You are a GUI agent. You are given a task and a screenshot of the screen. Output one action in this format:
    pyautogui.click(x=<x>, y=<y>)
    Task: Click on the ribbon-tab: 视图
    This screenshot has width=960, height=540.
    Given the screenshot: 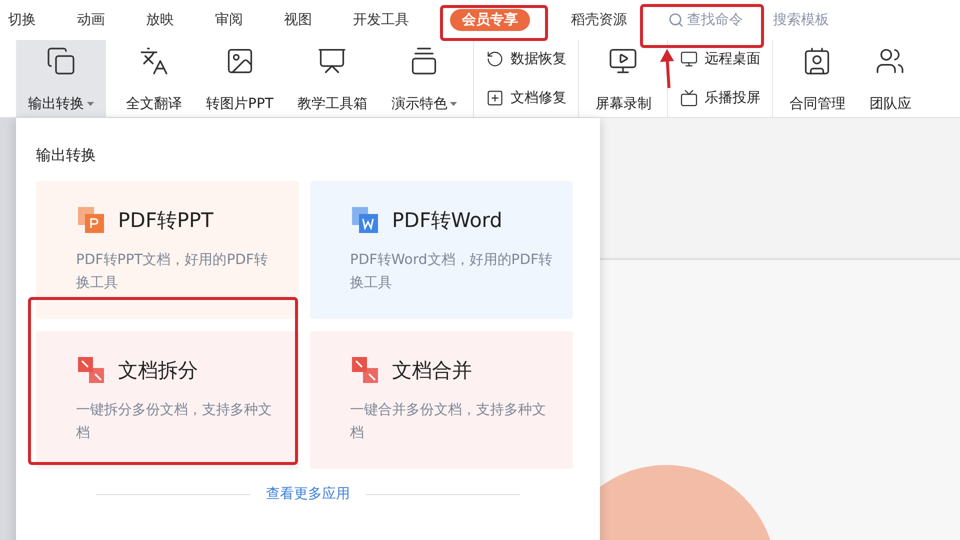 What is the action you would take?
    pyautogui.click(x=298, y=20)
    